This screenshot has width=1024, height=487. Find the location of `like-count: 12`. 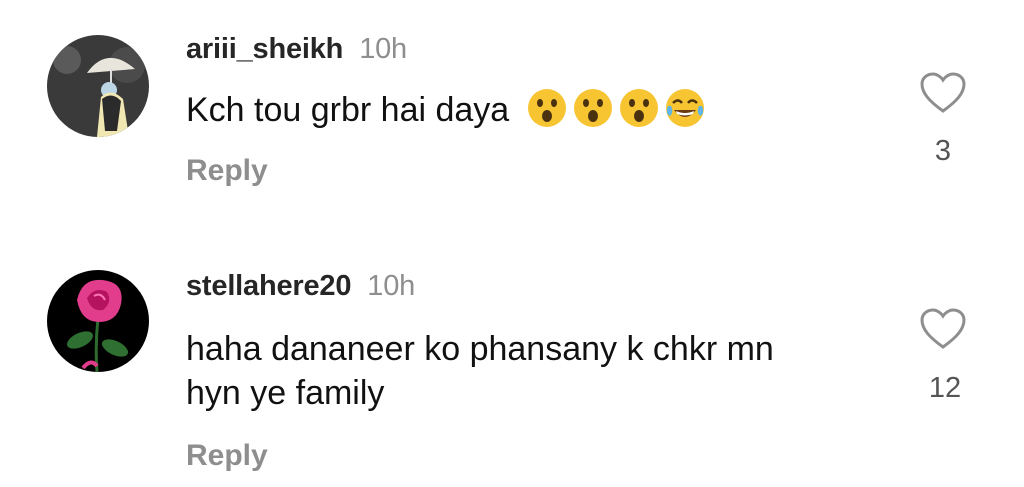

like-count: 12 is located at coordinates (945, 388).